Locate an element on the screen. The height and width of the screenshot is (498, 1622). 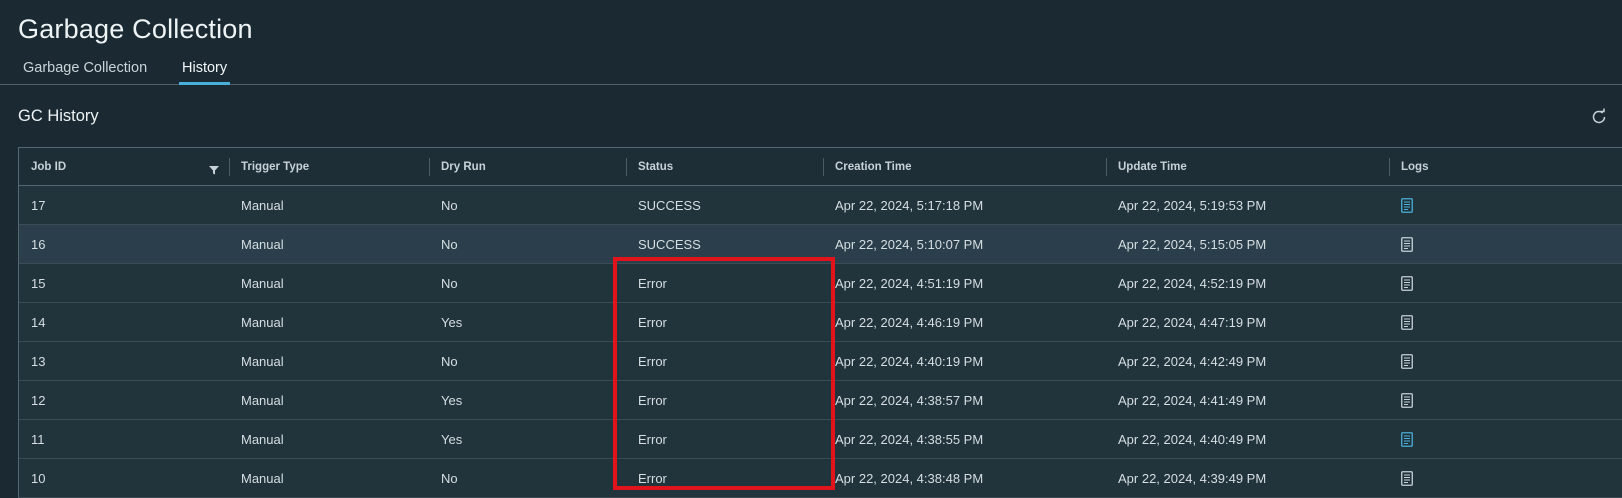
job-id-cell: 14 is located at coordinates (38, 322).